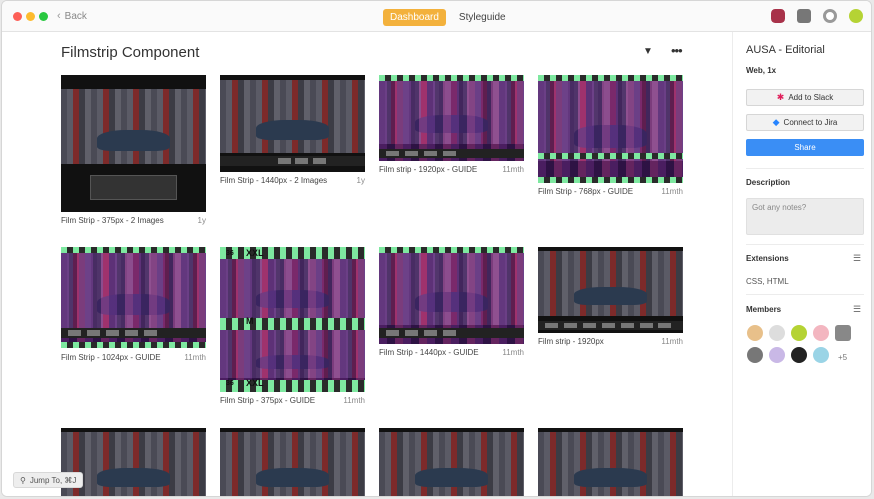 The height and width of the screenshot is (499, 874). What do you see at coordinates (767, 258) in the screenshot?
I see `extensions-label: Extensions` at bounding box center [767, 258].